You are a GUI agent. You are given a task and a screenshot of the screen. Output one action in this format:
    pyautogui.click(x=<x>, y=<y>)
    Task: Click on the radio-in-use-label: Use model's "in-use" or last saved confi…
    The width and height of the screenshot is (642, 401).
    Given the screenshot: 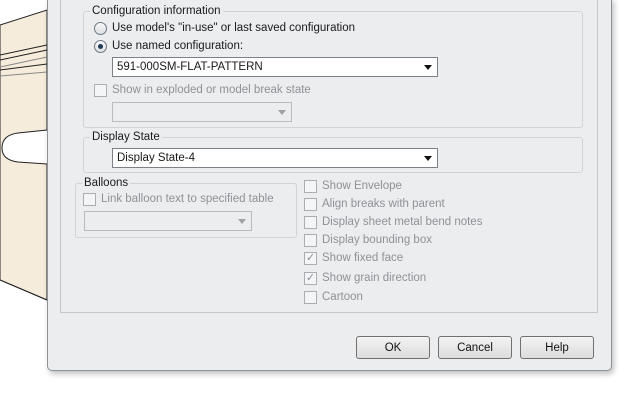 What is the action you would take?
    pyautogui.click(x=234, y=28)
    